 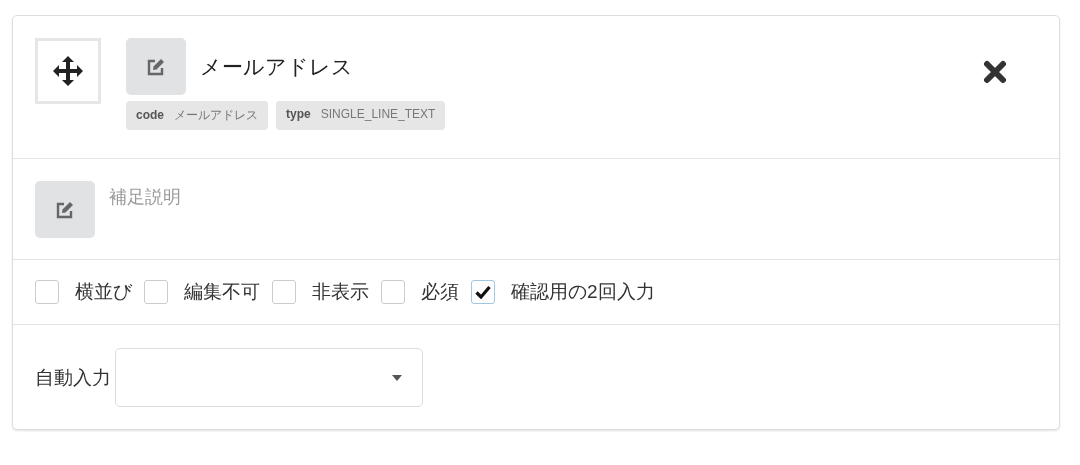 I want to click on field-tag: type SINGLE_LINE_TEXT, so click(x=361, y=115).